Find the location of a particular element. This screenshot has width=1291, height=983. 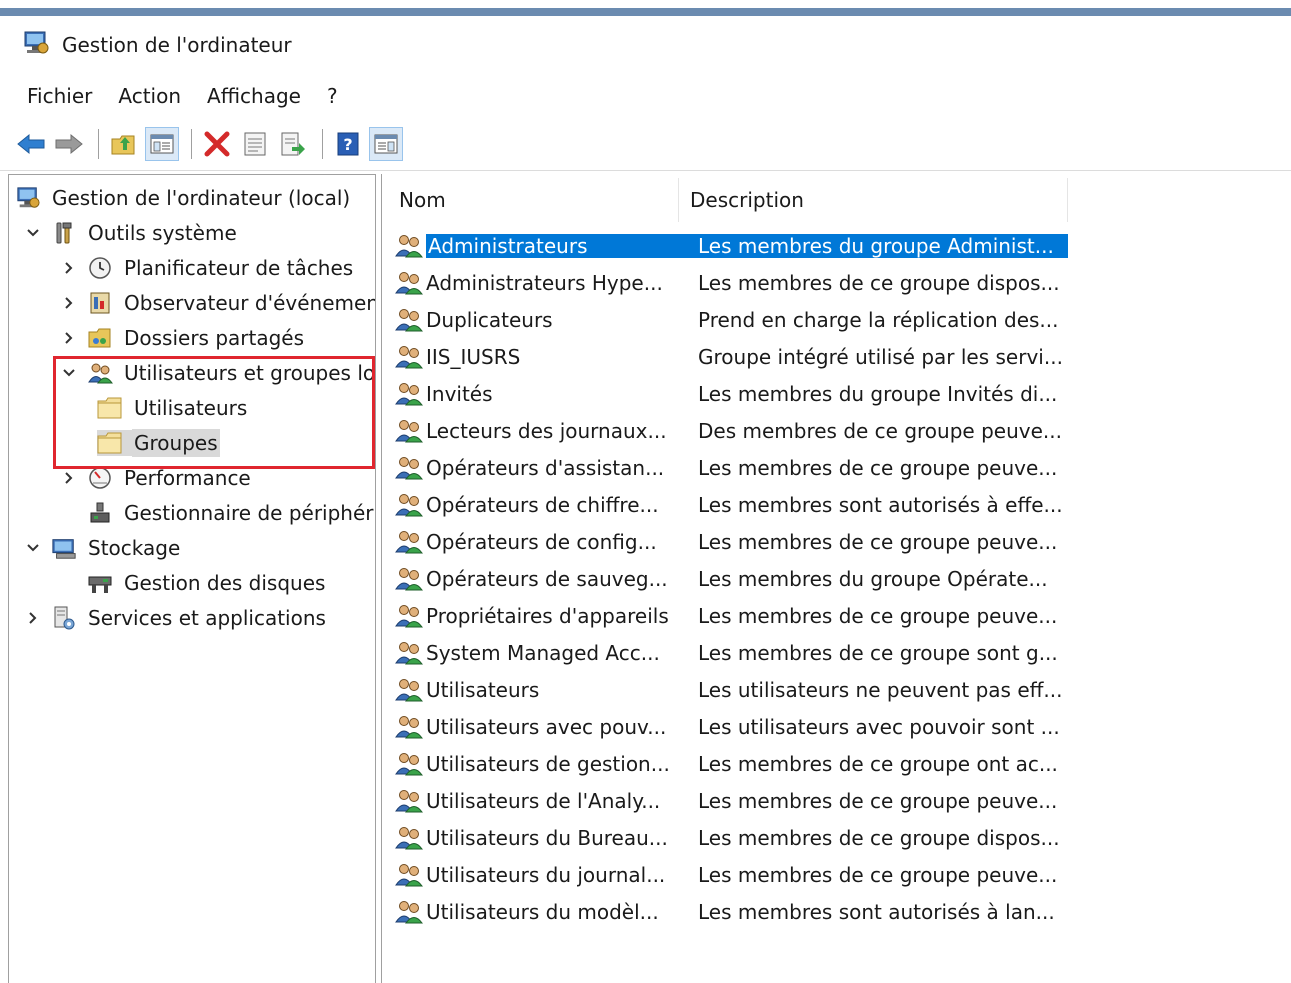

properties-button is located at coordinates (255, 144).